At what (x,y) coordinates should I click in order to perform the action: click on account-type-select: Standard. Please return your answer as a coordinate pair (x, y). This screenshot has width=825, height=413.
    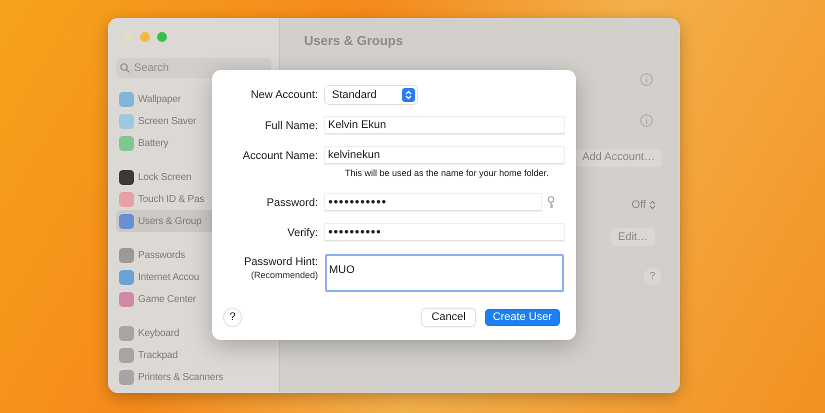
    Looking at the image, I should click on (371, 95).